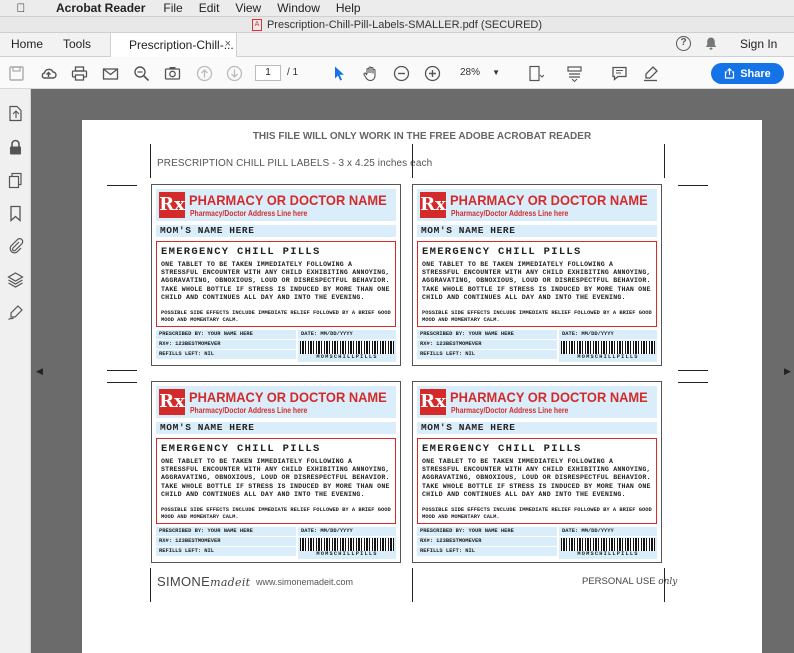  I want to click on personal-use-note: PERSONAL USE only, so click(629, 581).